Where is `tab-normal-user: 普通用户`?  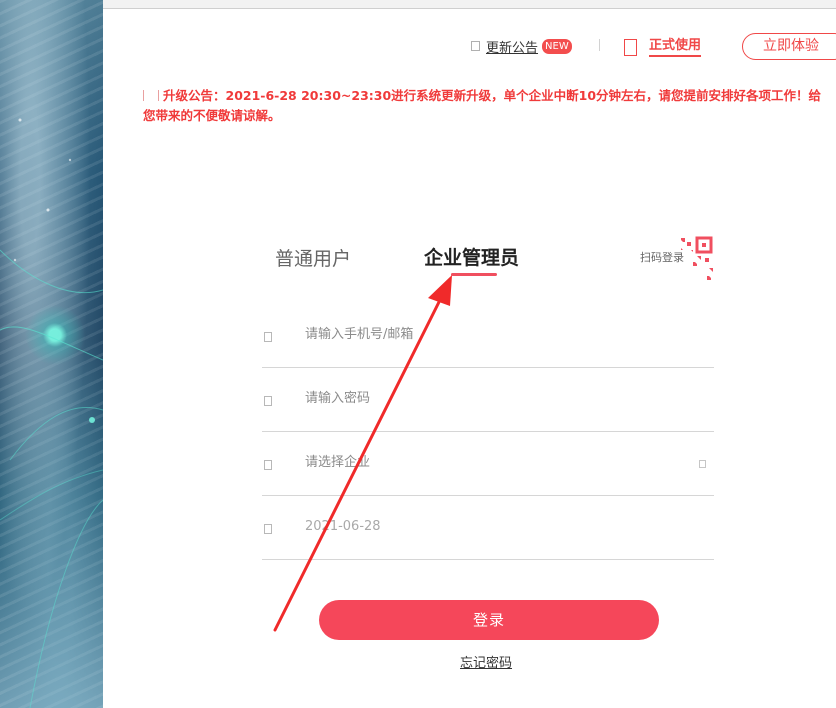 tab-normal-user: 普通用户 is located at coordinates (313, 259).